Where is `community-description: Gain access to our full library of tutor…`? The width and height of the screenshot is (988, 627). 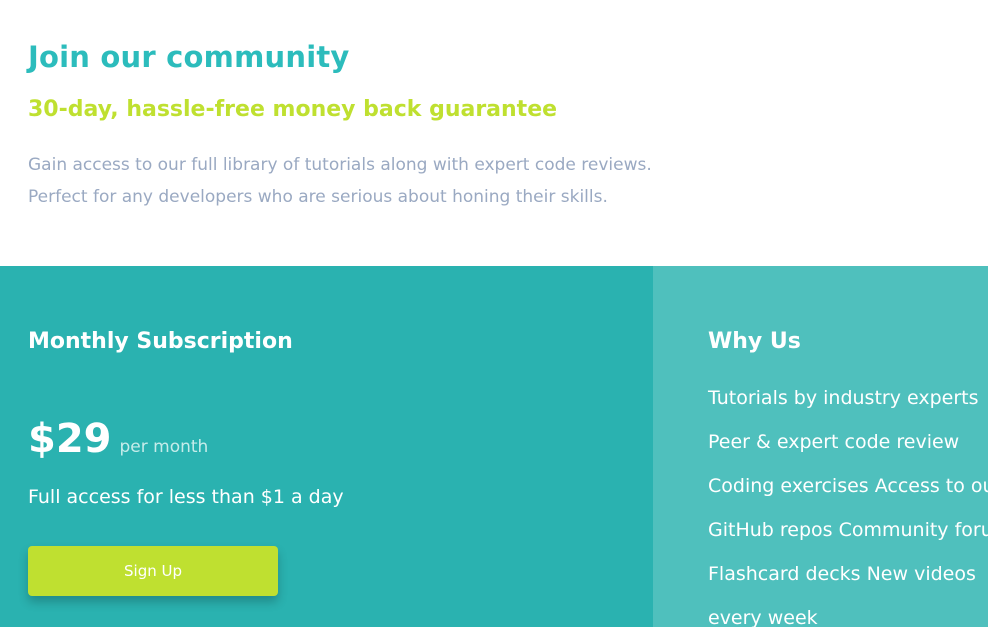 community-description: Gain access to our full library of tutor… is located at coordinates (340, 181).